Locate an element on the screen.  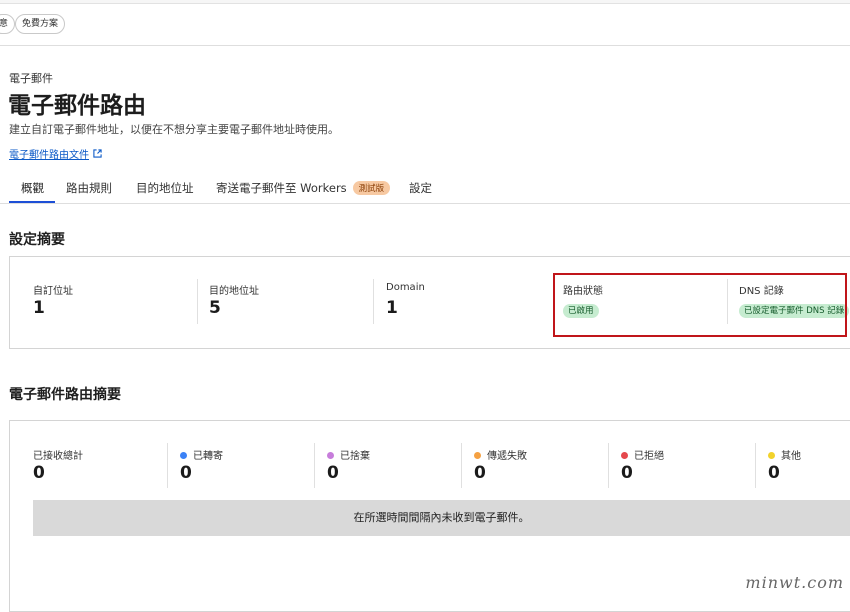
dropped-value: 0 is located at coordinates (333, 473).